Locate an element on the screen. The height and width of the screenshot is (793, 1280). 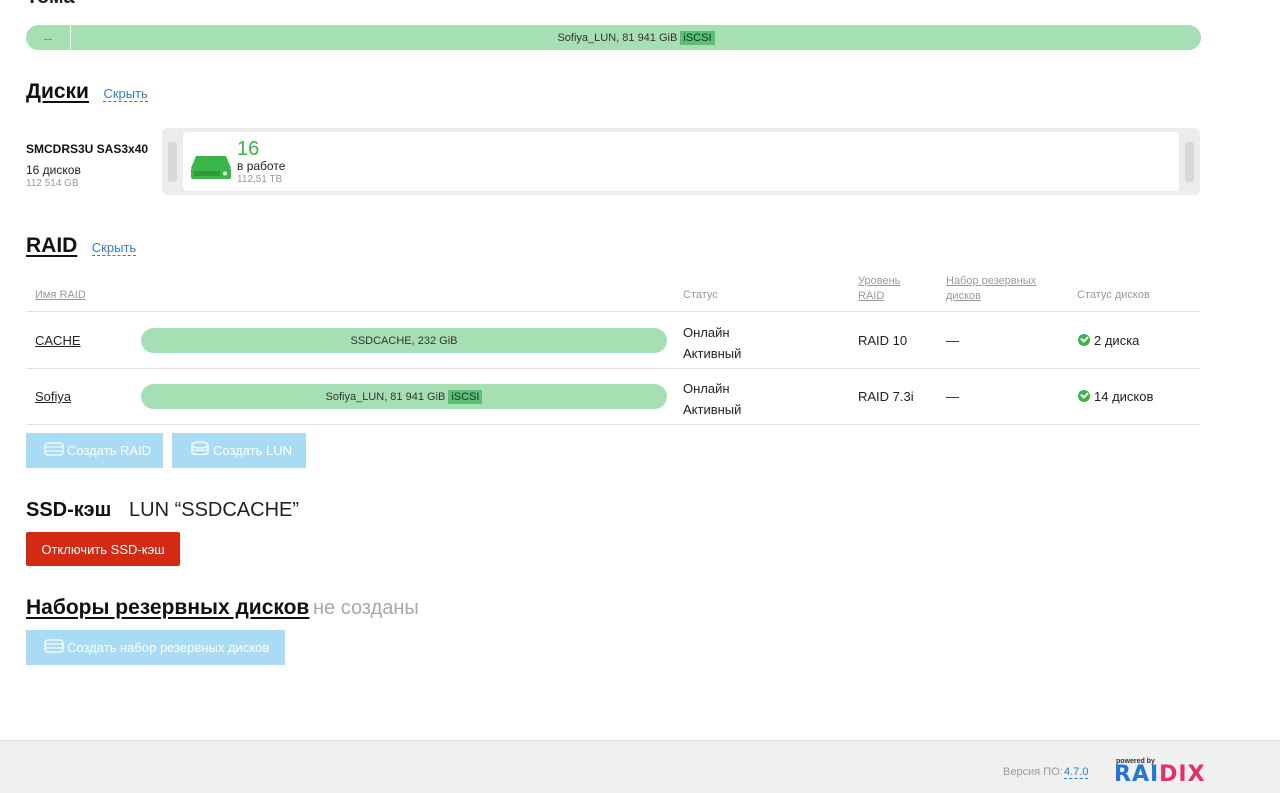
raid-lun-bar: Sofiya_LUN, 81 941 GiB iSCSI is located at coordinates (404, 396).